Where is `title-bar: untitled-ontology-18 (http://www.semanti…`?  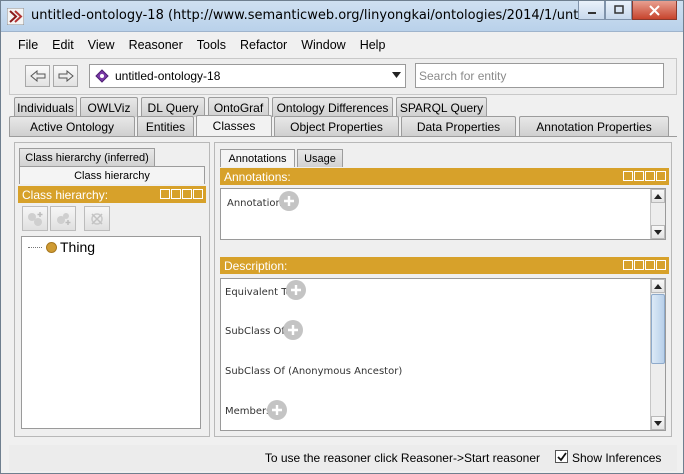
title-bar: untitled-ontology-18 (http://www.semanti… is located at coordinates (342, 16).